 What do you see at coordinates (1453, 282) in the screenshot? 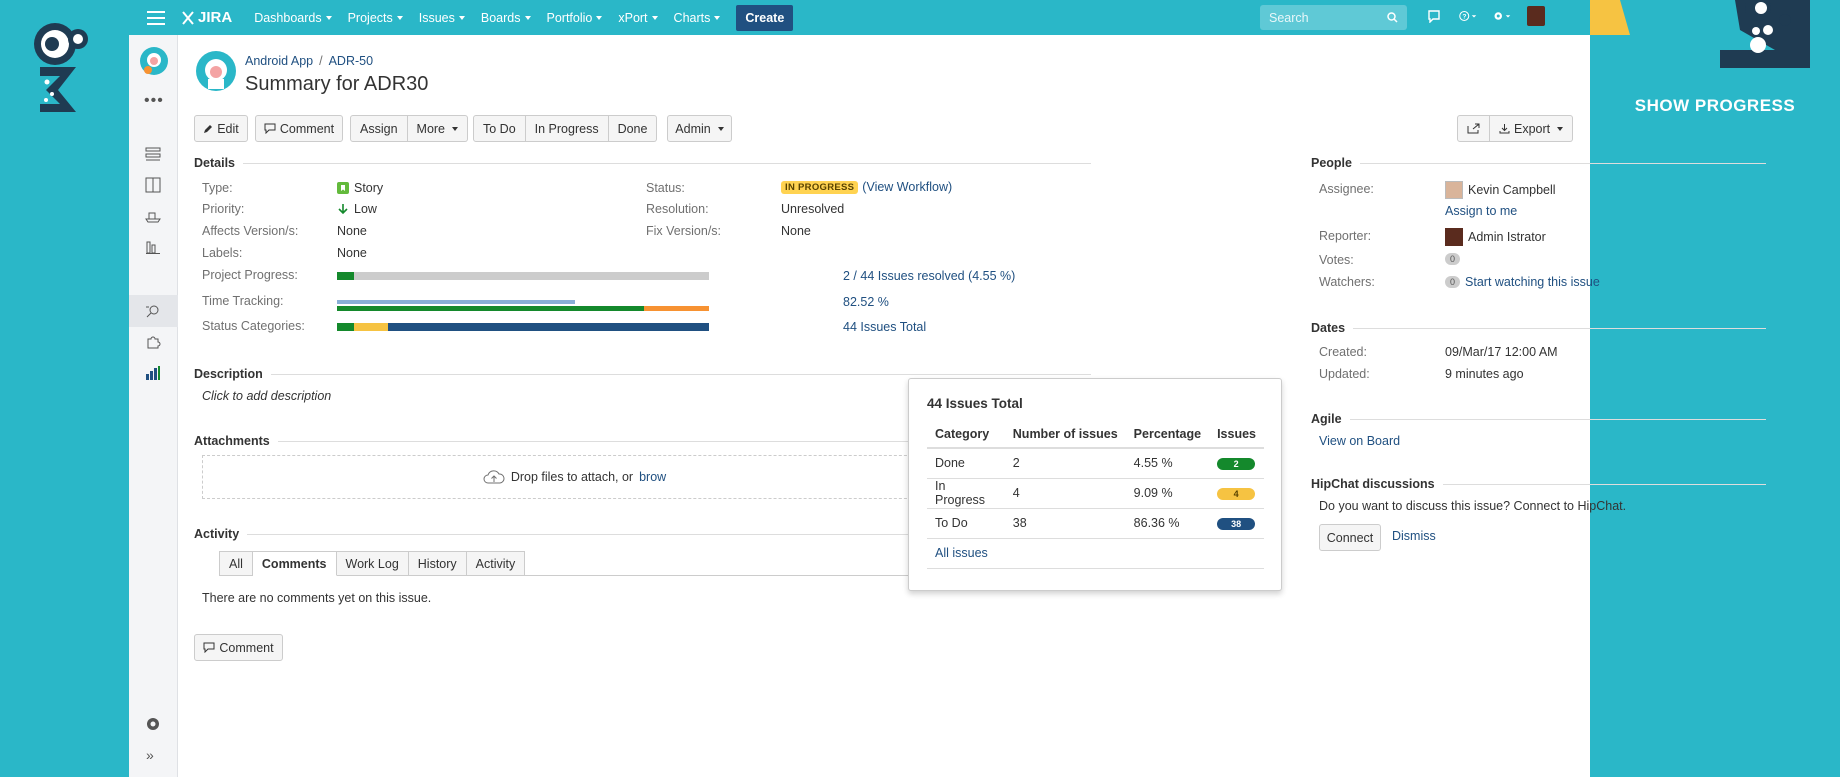
I see `watchers-count-badge: 0` at bounding box center [1453, 282].